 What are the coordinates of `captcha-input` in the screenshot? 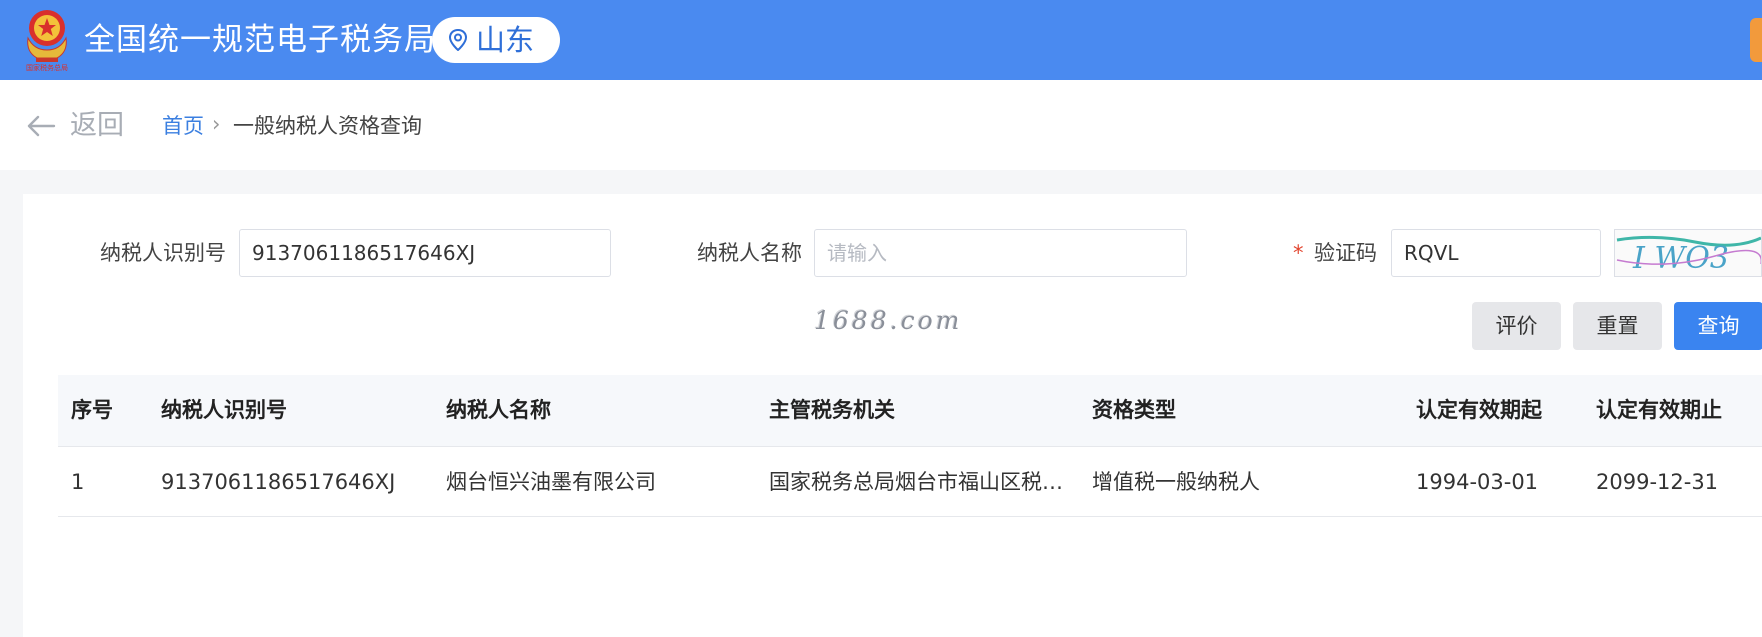 It's located at (1496, 253).